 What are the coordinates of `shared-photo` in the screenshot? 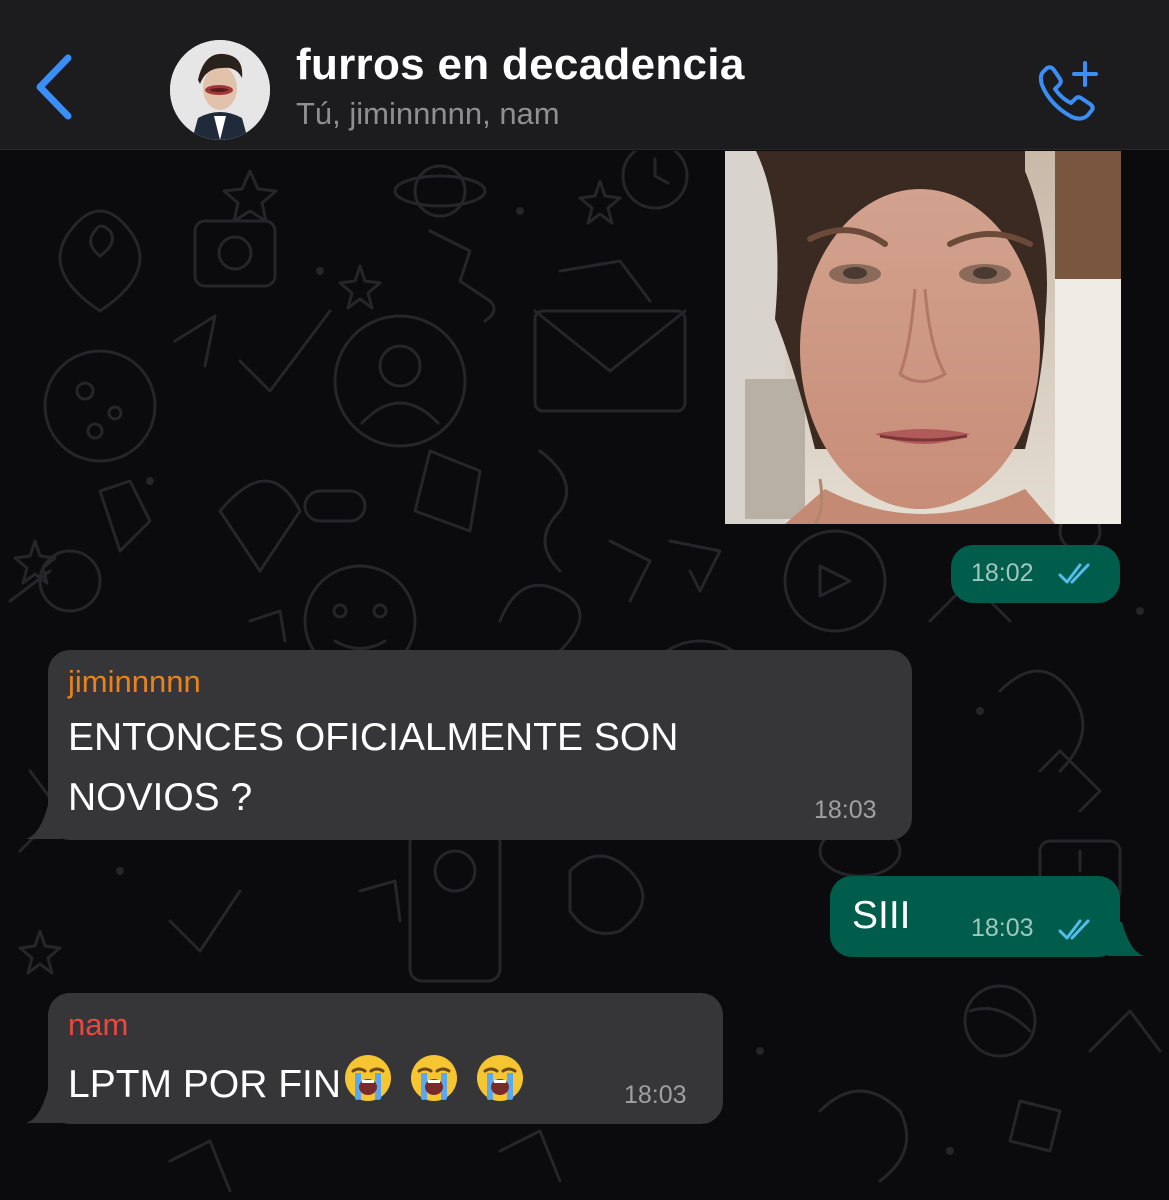 It's located at (923, 337).